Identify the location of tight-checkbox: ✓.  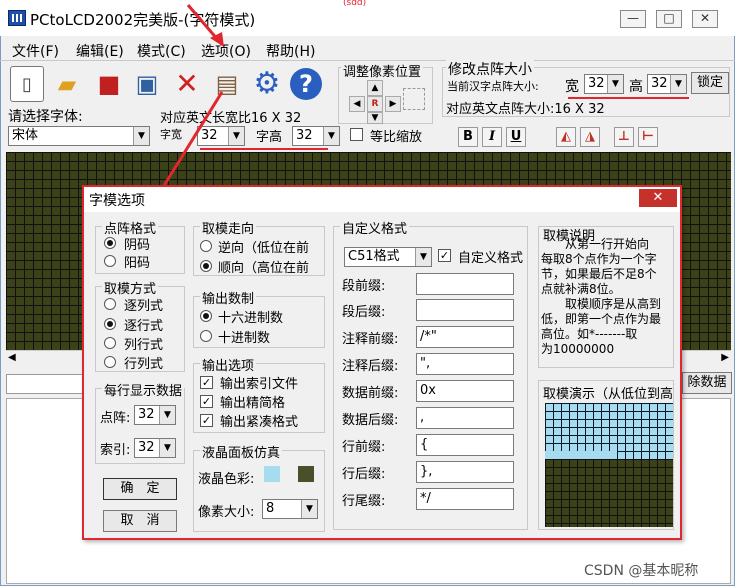
(206, 420).